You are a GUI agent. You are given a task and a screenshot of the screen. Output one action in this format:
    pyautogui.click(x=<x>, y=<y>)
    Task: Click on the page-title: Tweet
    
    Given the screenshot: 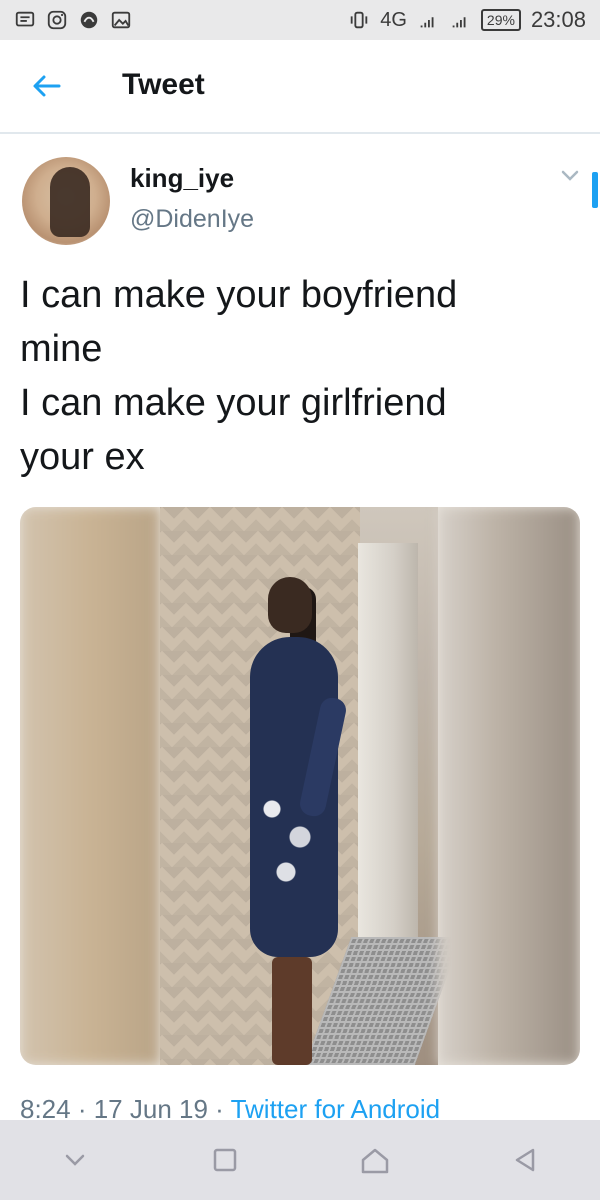 What is the action you would take?
    pyautogui.click(x=163, y=84)
    